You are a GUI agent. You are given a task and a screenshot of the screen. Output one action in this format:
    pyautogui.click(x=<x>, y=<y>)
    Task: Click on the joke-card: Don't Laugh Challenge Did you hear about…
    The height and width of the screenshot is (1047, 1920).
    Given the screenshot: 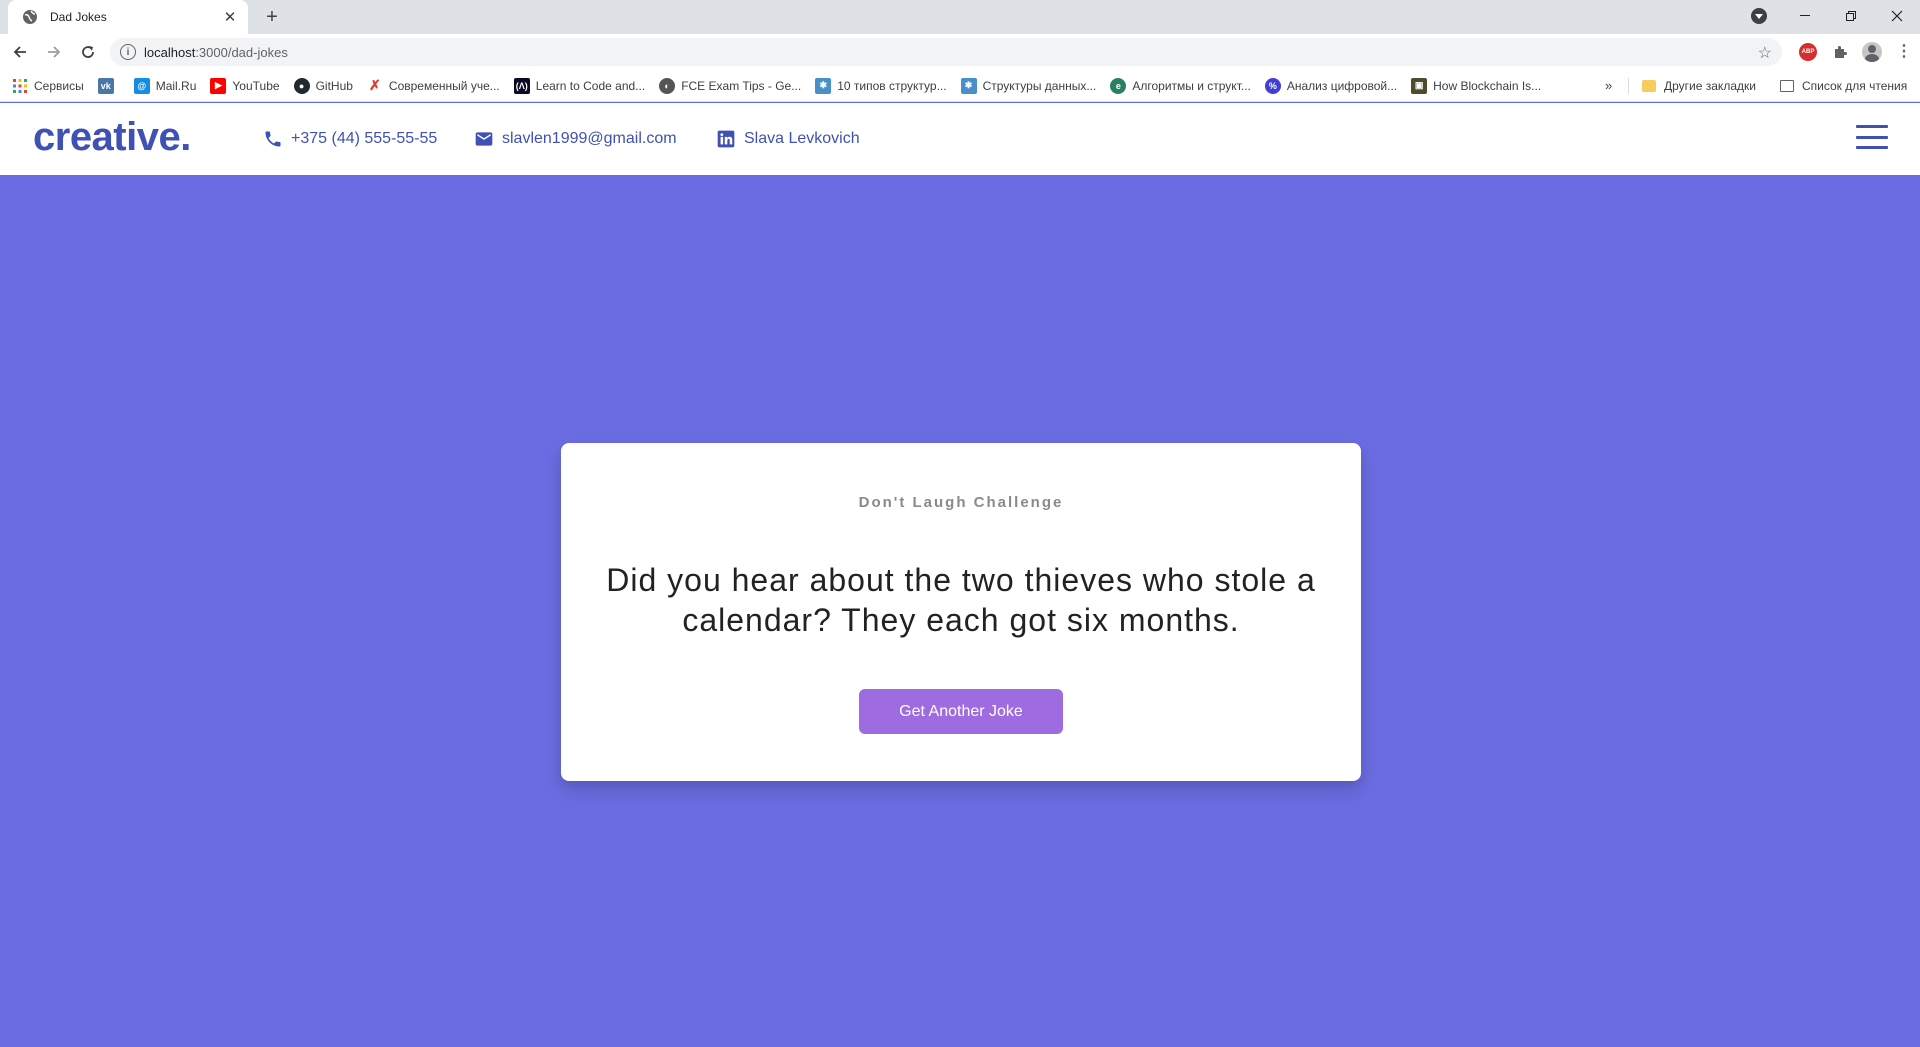 What is the action you would take?
    pyautogui.click(x=961, y=612)
    